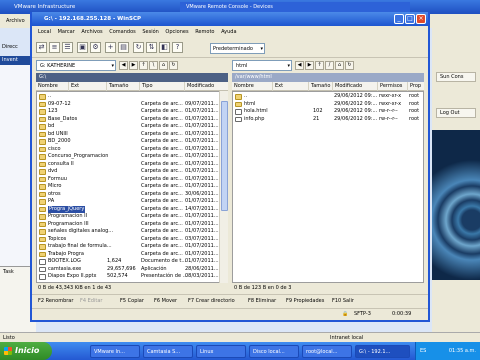  Describe the element at coordinates (199, 86) in the screenshot. I see `local-col-modified: Modificado` at that location.